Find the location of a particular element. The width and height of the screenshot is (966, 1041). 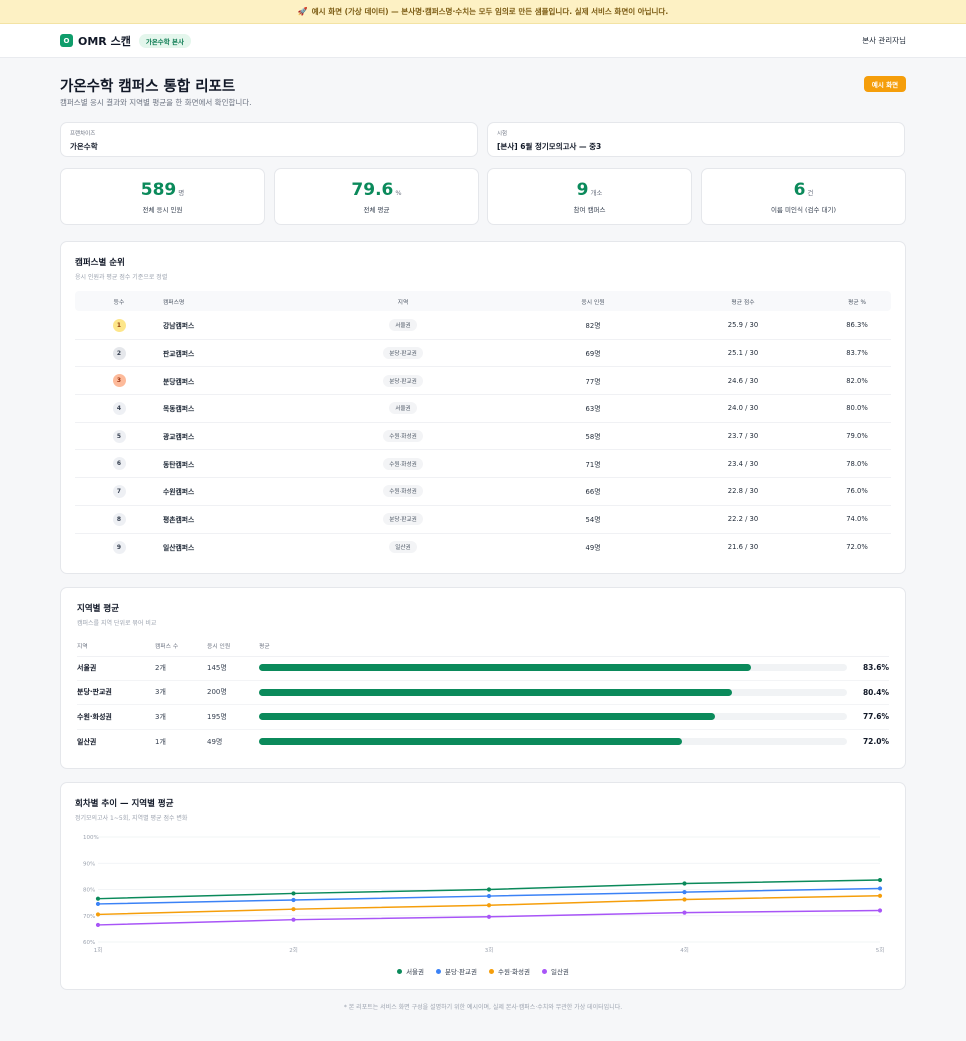

table-row: 9 일산캠퍼스 일산권 49명 21.6 / 30 72.0% is located at coordinates (483, 548).